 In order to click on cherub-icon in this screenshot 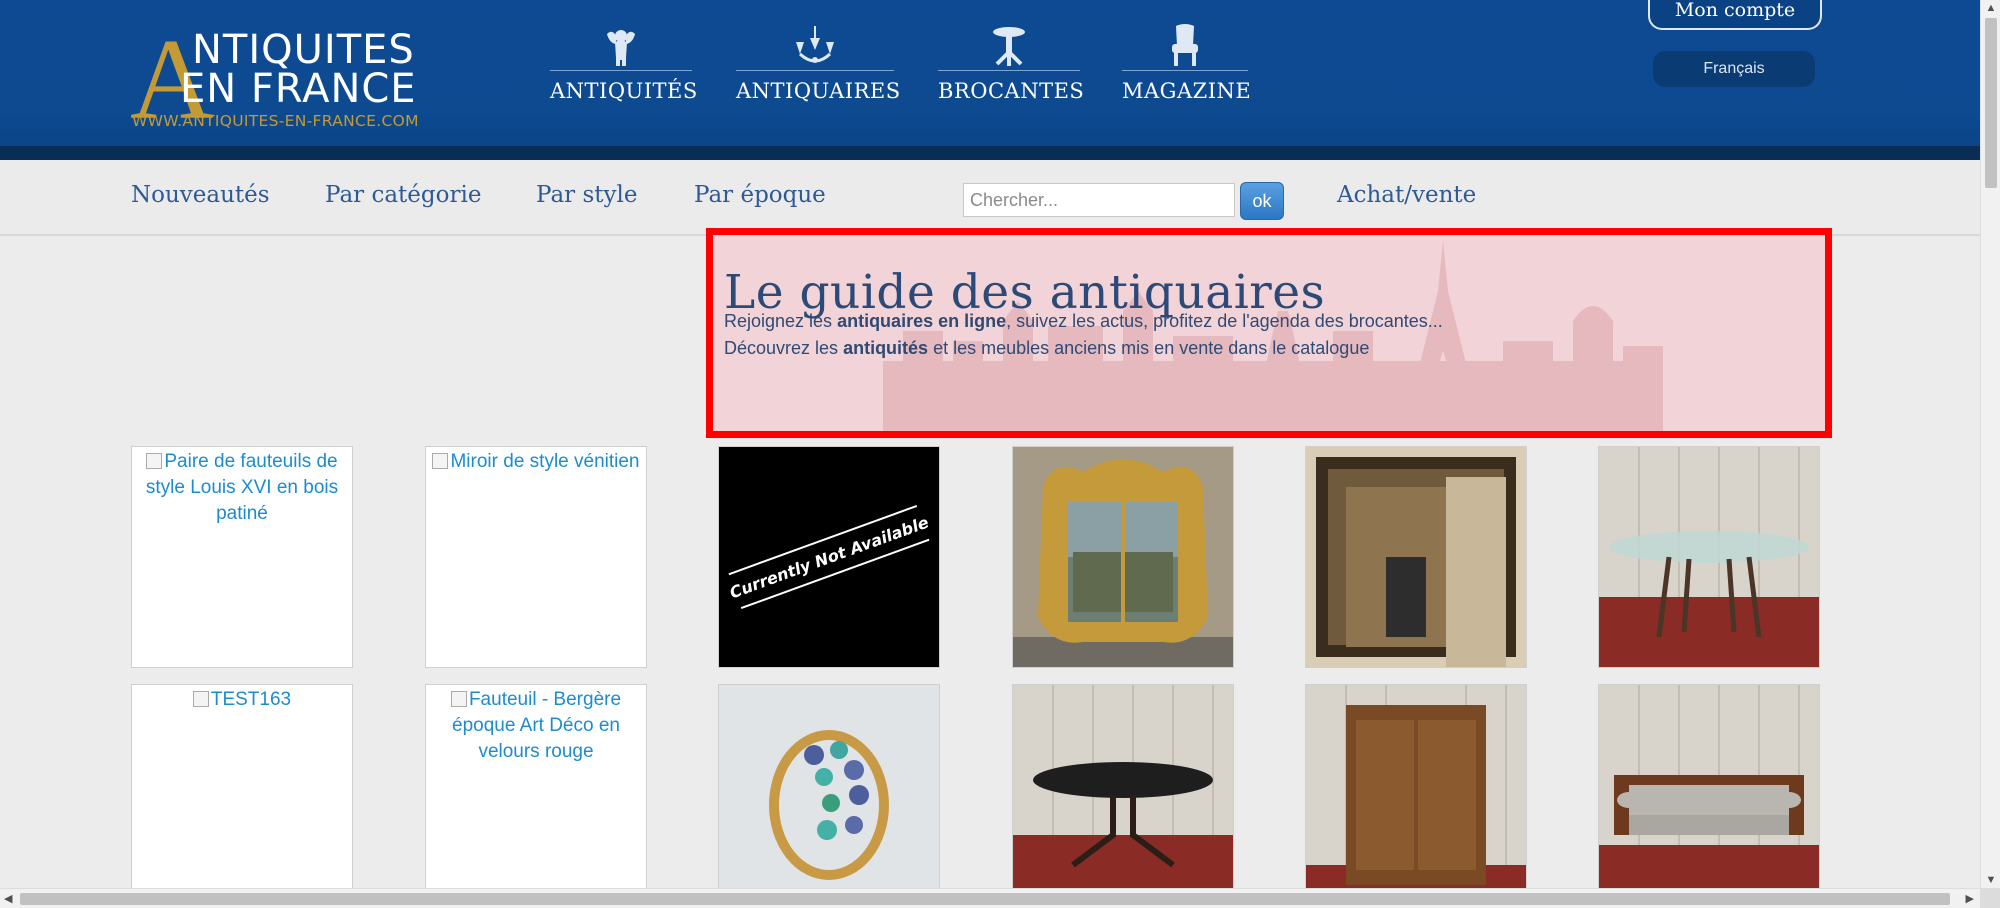, I will do `click(621, 48)`.